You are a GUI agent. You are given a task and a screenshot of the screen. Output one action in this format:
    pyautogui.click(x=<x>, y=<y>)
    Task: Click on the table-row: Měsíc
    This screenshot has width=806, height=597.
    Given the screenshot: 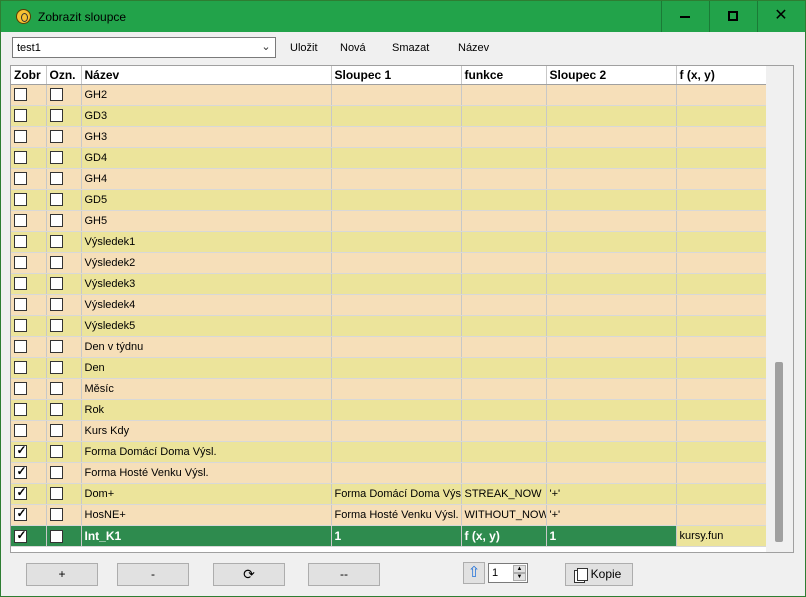 What is the action you would take?
    pyautogui.click(x=389, y=389)
    